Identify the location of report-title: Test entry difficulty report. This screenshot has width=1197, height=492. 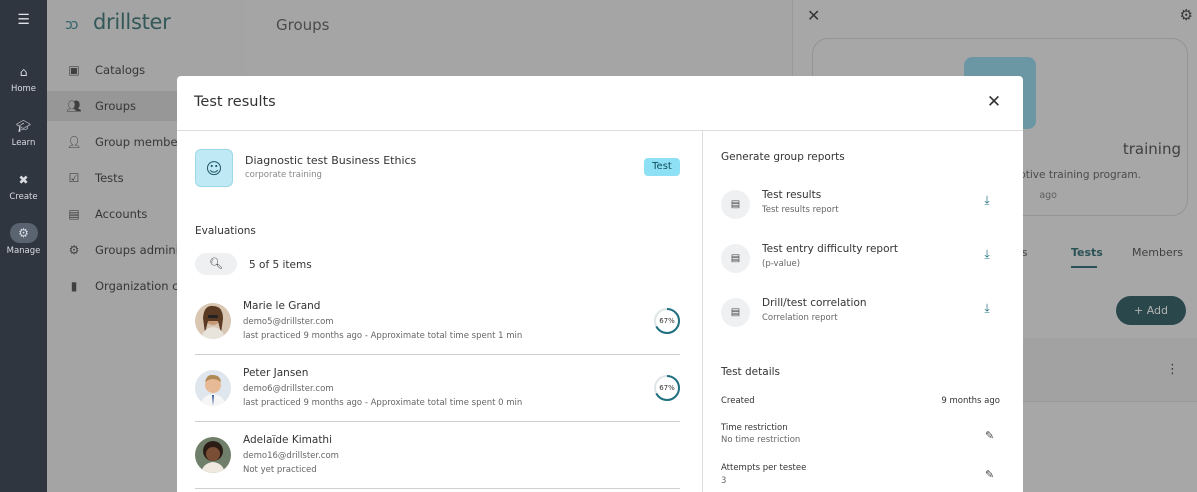
(830, 249).